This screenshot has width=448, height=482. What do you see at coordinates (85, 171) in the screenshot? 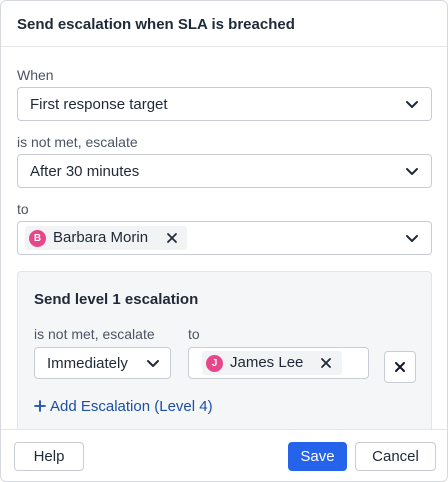
I see `condition-select-value: After 30 minutes` at bounding box center [85, 171].